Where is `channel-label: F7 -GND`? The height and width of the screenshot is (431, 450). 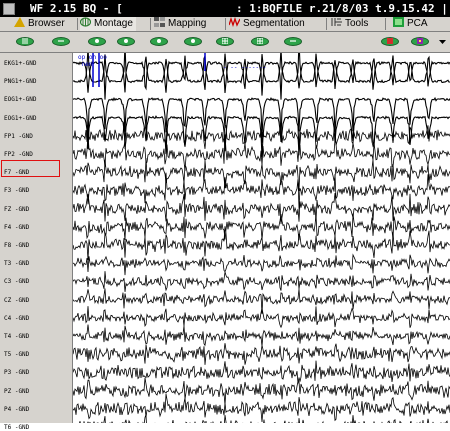 channel-label: F7 -GND is located at coordinates (16, 172).